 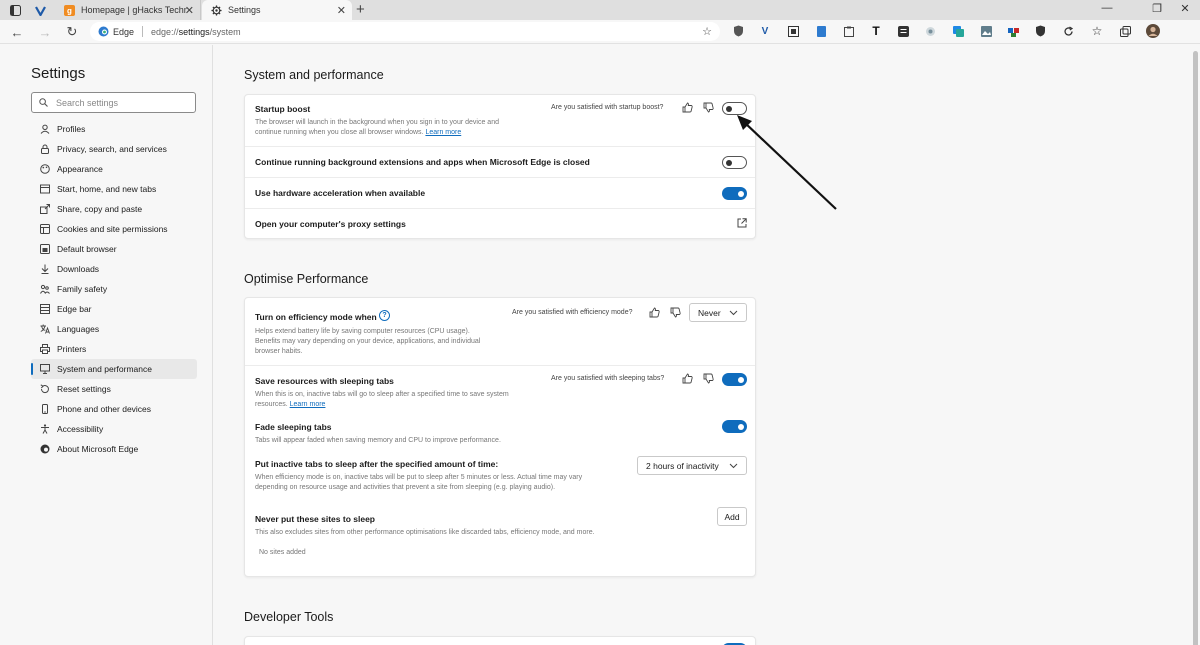 I want to click on gear-icon, so click(x=216, y=10).